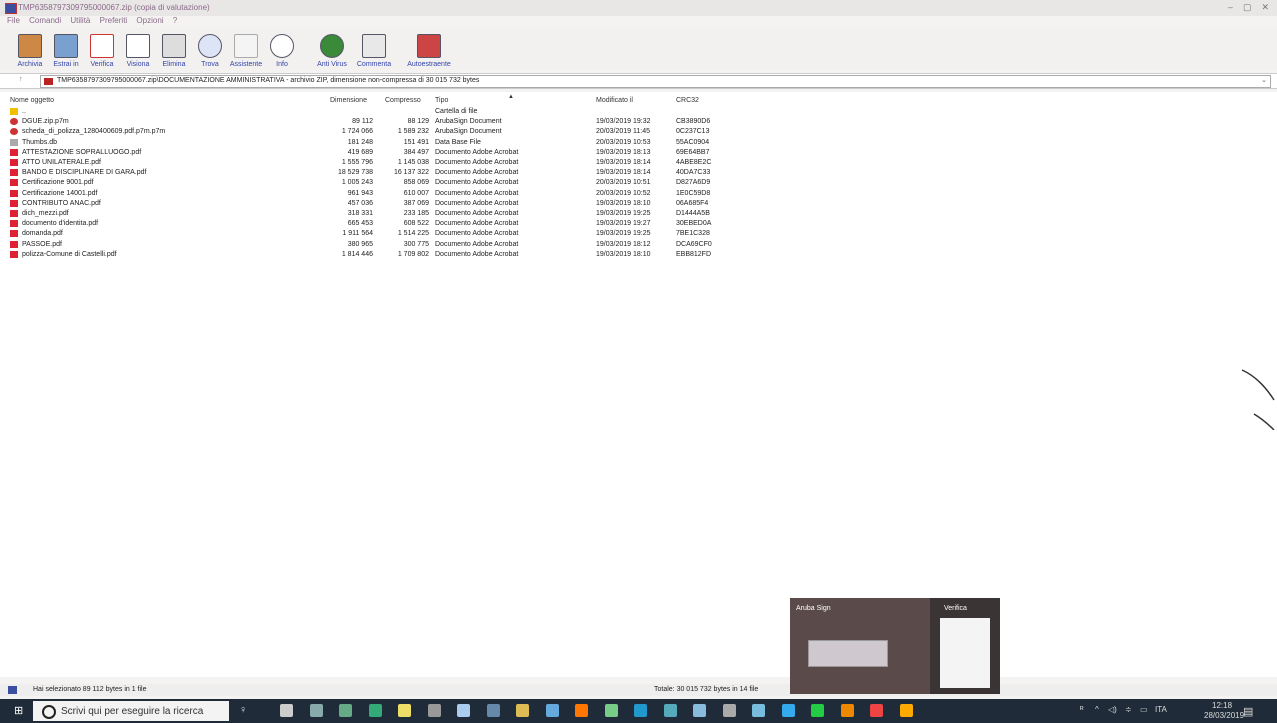  I want to click on clock-date: 28/03/2019, so click(1224, 715).